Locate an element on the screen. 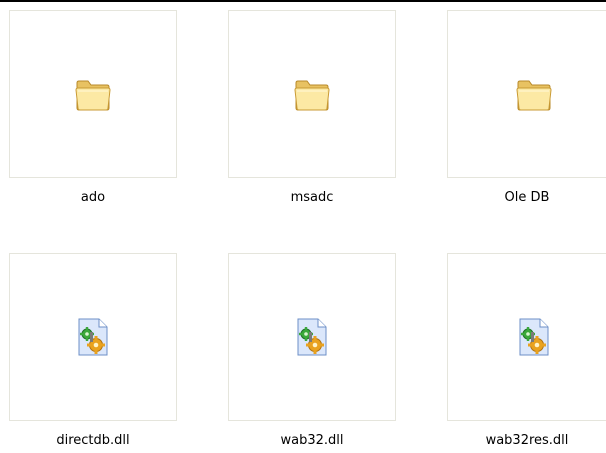 The height and width of the screenshot is (453, 606). folder-item-ole-db: Ole DB is located at coordinates (526, 110).